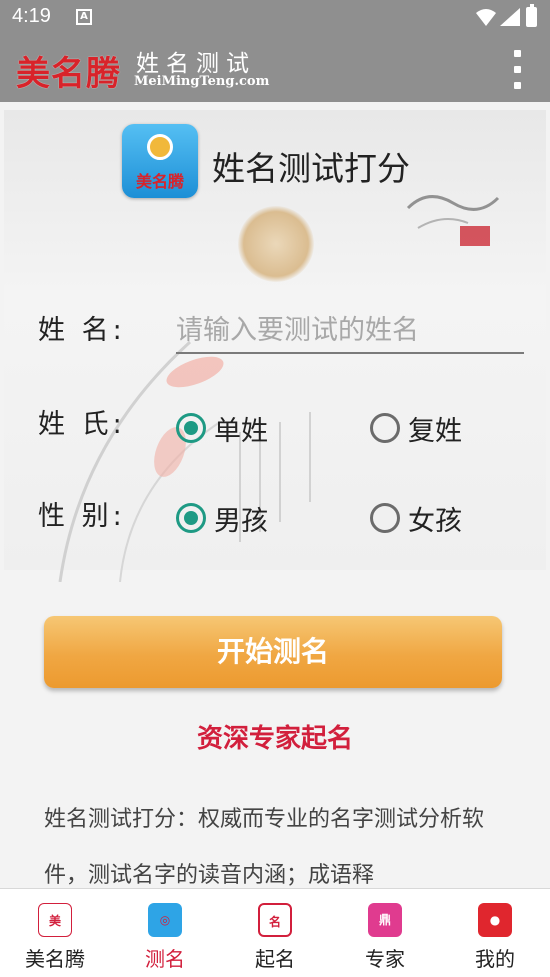 The height and width of the screenshot is (977, 550). I want to click on start-test-button: 开始测名, so click(273, 652).